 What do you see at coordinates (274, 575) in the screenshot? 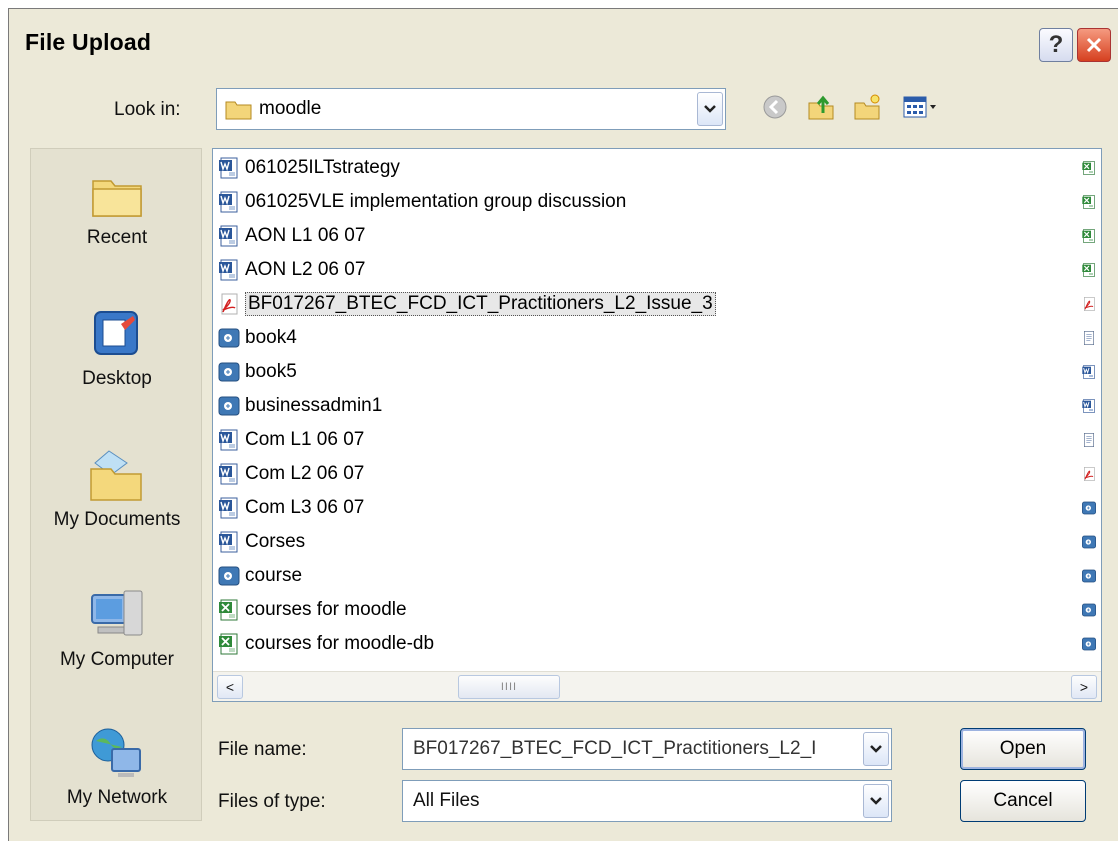
I see `file-name: course` at bounding box center [274, 575].